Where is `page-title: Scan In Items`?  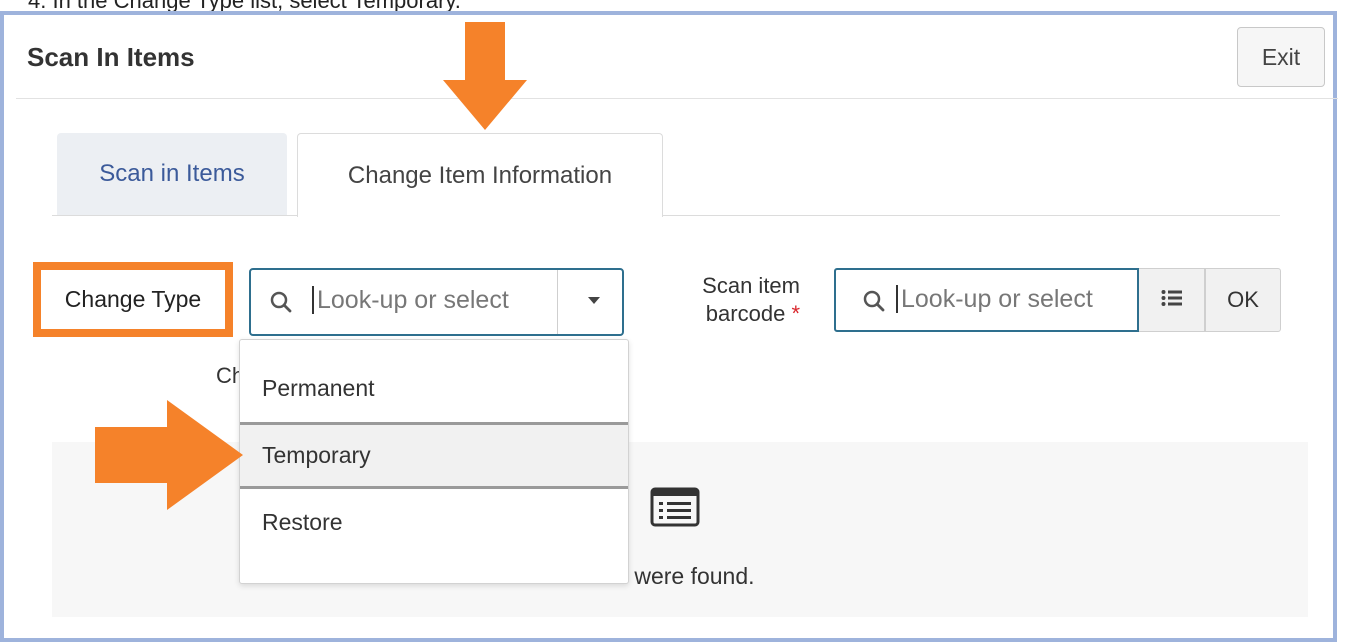 page-title: Scan In Items is located at coordinates (111, 57).